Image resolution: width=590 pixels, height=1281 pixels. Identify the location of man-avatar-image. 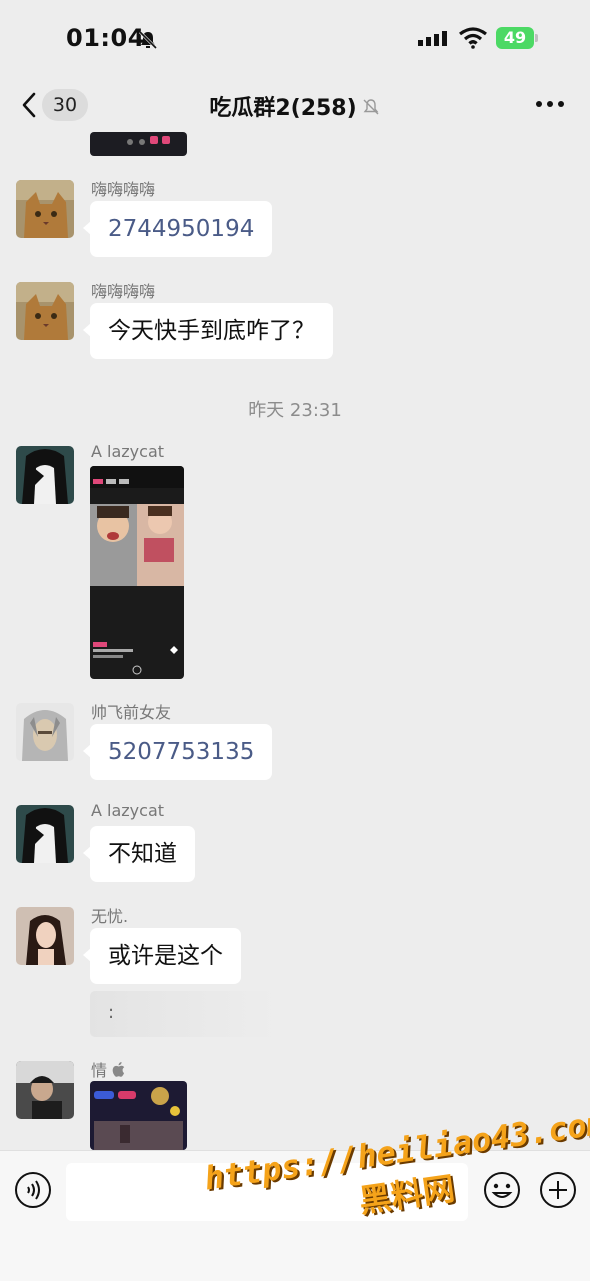
(45, 1090).